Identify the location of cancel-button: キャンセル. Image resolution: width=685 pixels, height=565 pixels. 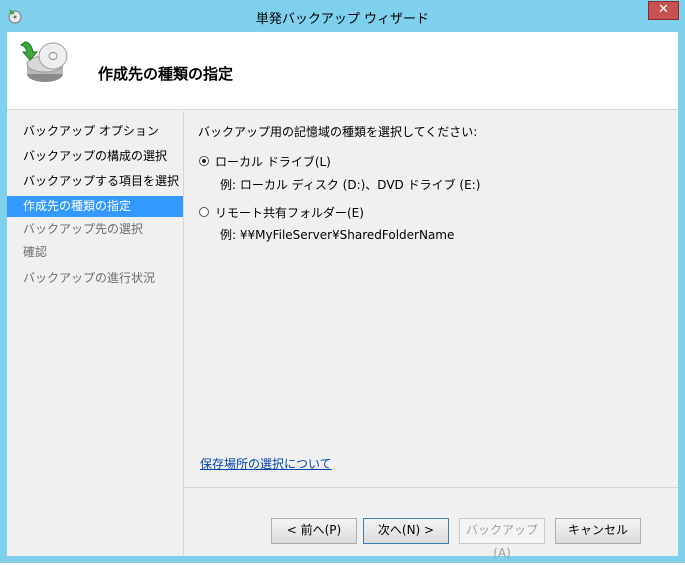
(598, 531).